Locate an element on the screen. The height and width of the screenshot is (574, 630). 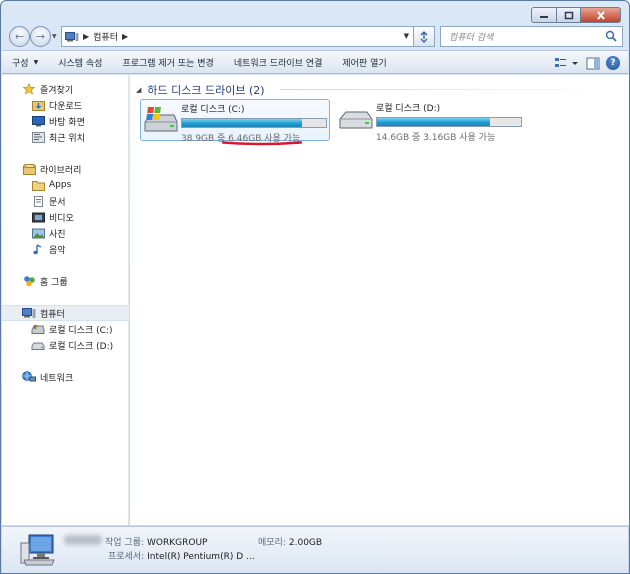
close-icon is located at coordinates (600, 15).